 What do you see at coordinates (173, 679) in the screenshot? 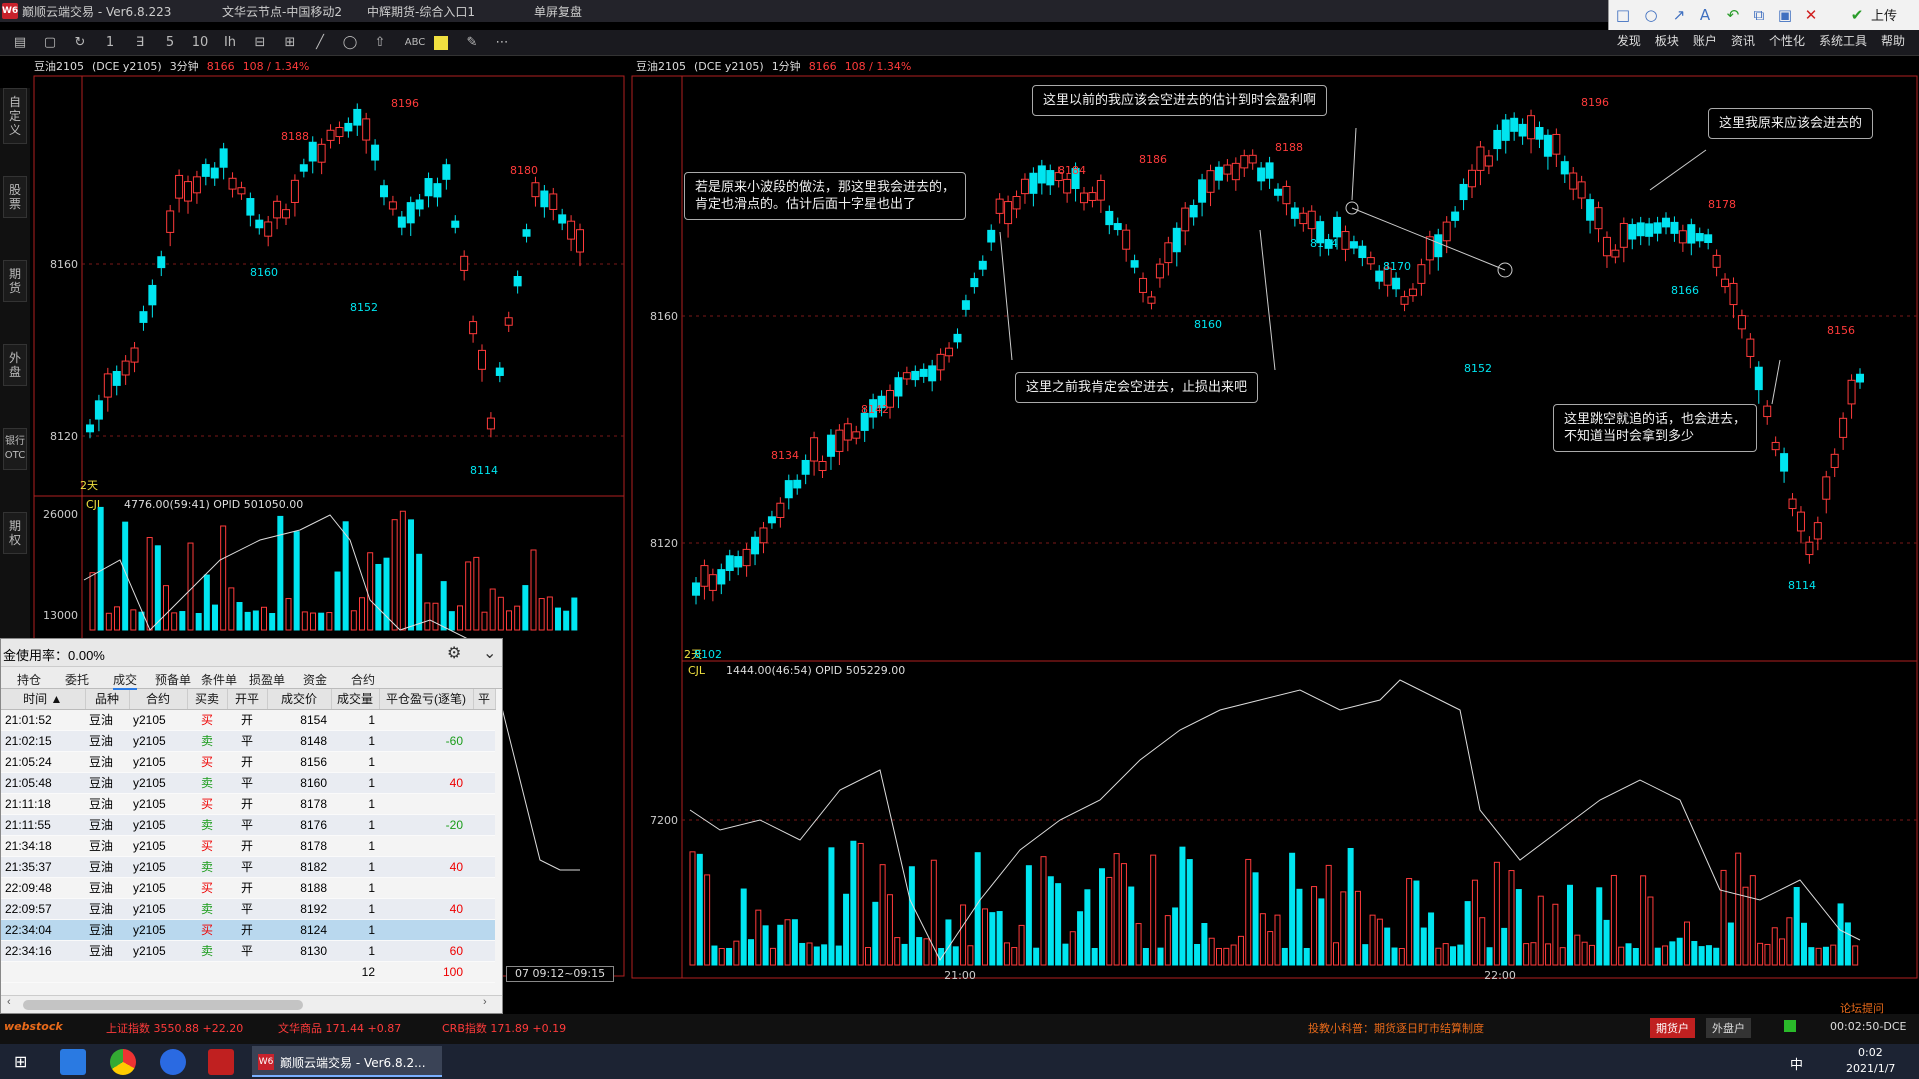
I see `tab-prepared: 预备单` at bounding box center [173, 679].